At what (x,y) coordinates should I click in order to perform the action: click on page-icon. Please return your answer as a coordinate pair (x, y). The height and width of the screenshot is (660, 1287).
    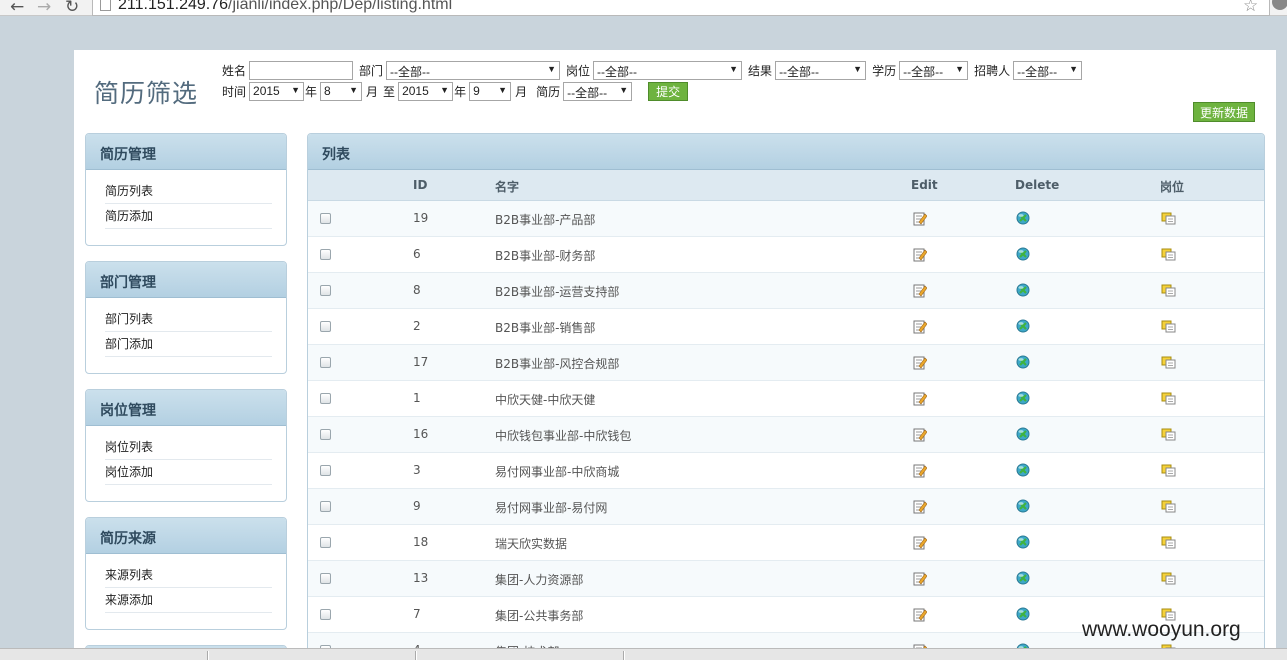
    Looking at the image, I should click on (105, 5).